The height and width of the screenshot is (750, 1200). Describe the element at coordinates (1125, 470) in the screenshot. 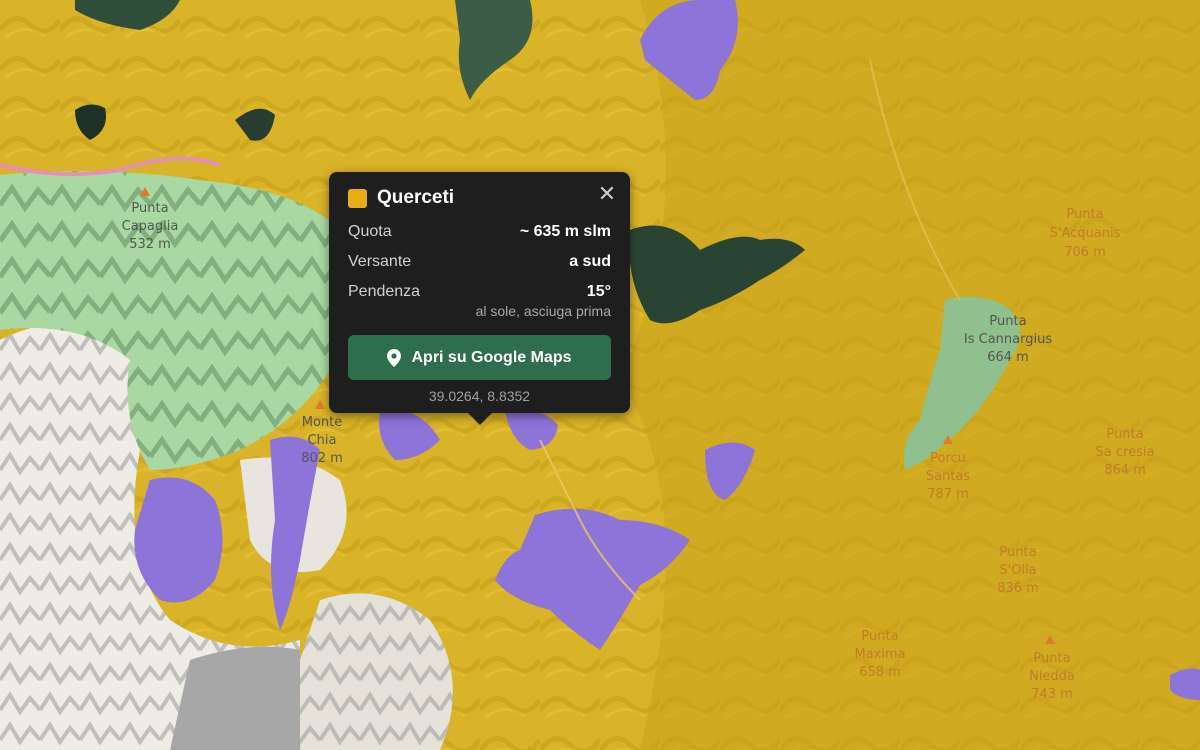

I see `map-label: 864 m` at that location.